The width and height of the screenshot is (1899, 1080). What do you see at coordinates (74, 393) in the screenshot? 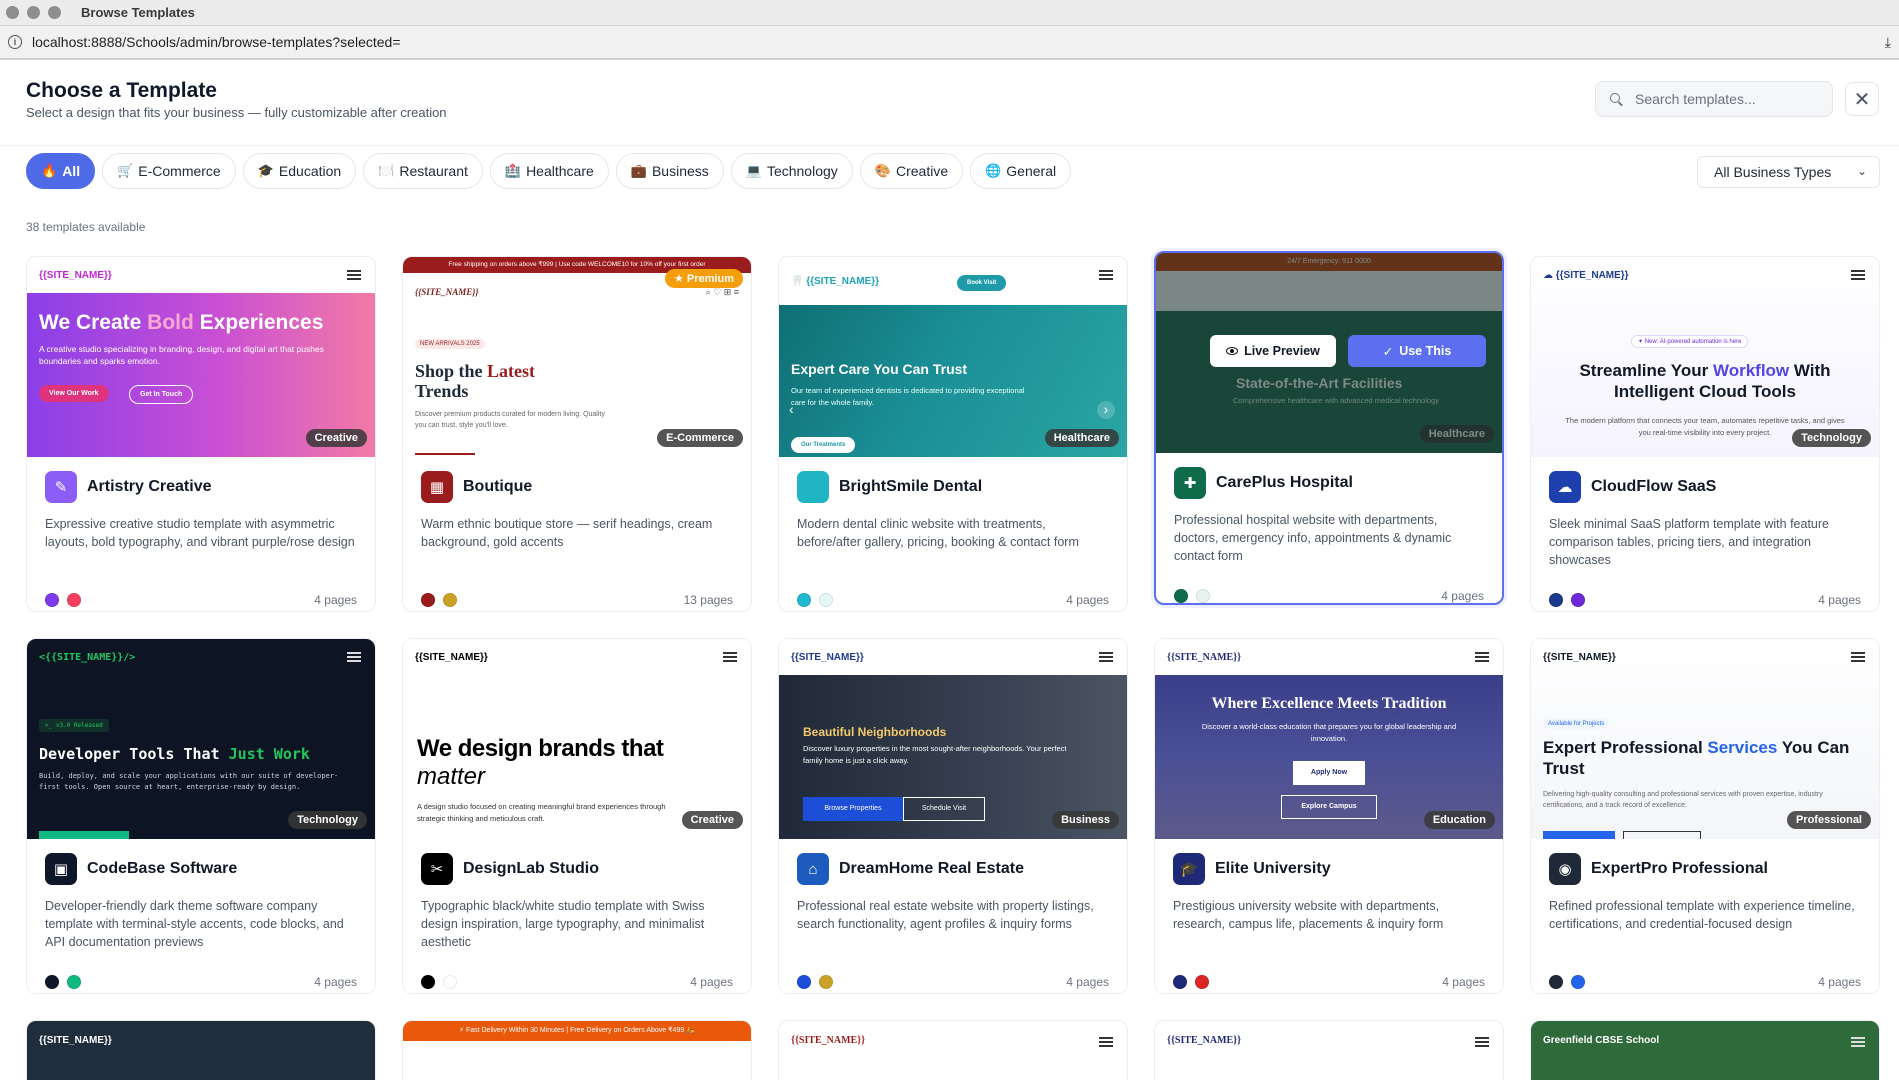
I see `thumb-button: View Our Work` at bounding box center [74, 393].